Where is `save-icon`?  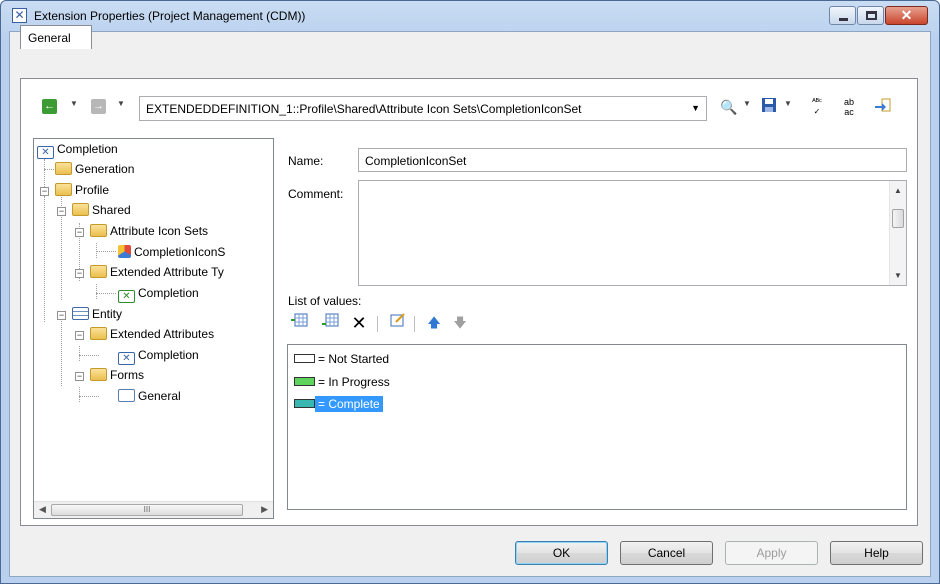
save-icon is located at coordinates (769, 107).